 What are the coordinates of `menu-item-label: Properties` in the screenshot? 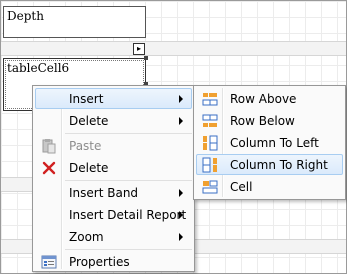 It's located at (99, 261).